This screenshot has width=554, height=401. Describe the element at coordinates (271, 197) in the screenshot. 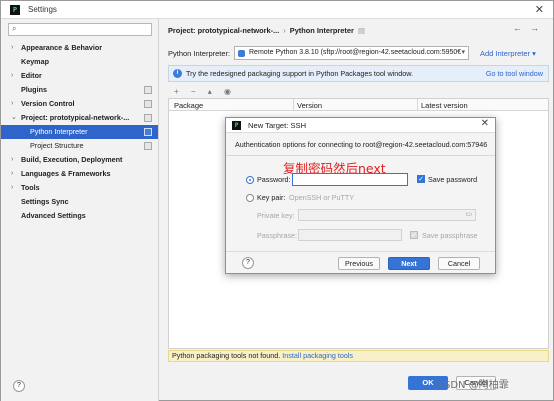

I see `key-pair-label: Key pair:` at that location.